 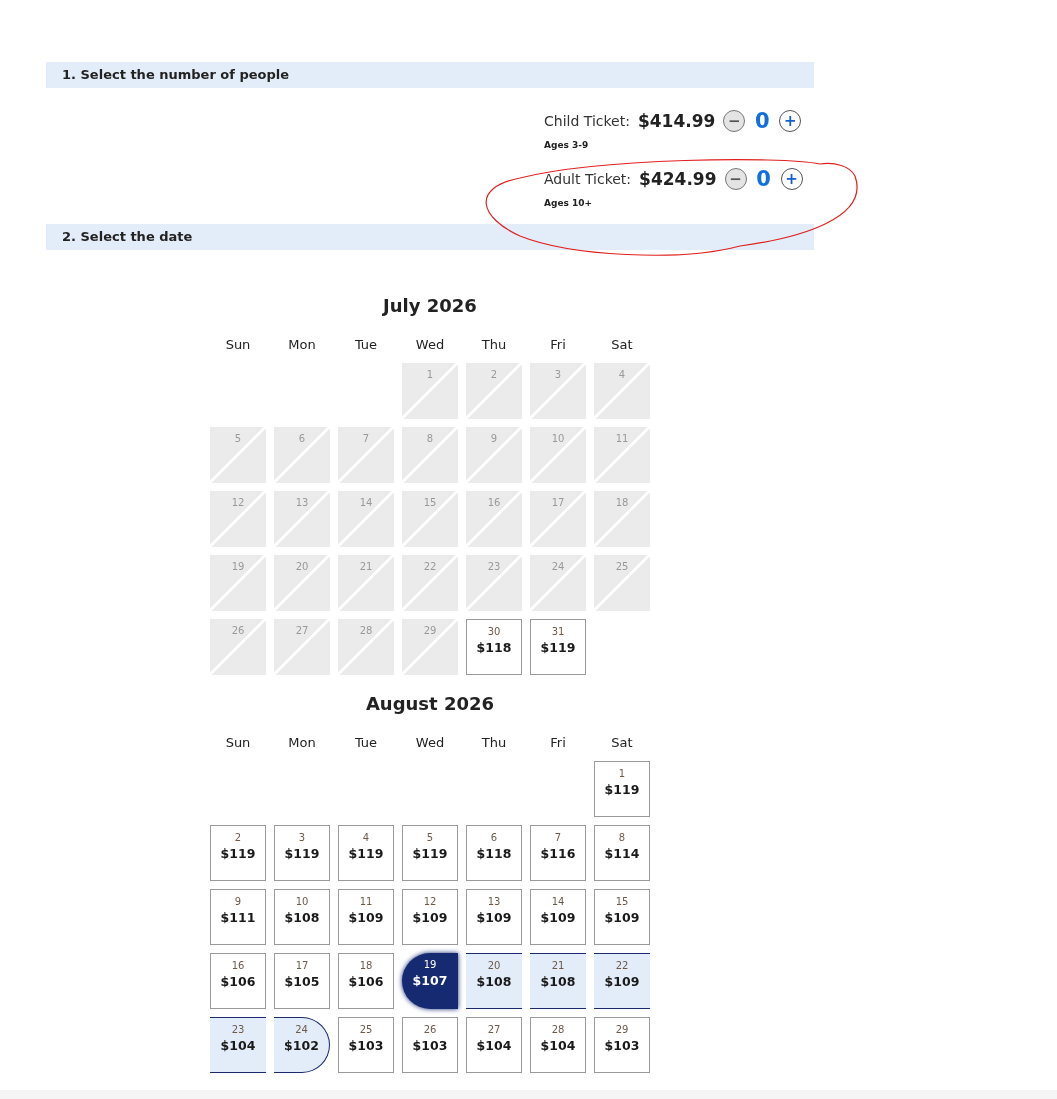 What do you see at coordinates (494, 1045) in the screenshot?
I see `day-cell: 27 $104` at bounding box center [494, 1045].